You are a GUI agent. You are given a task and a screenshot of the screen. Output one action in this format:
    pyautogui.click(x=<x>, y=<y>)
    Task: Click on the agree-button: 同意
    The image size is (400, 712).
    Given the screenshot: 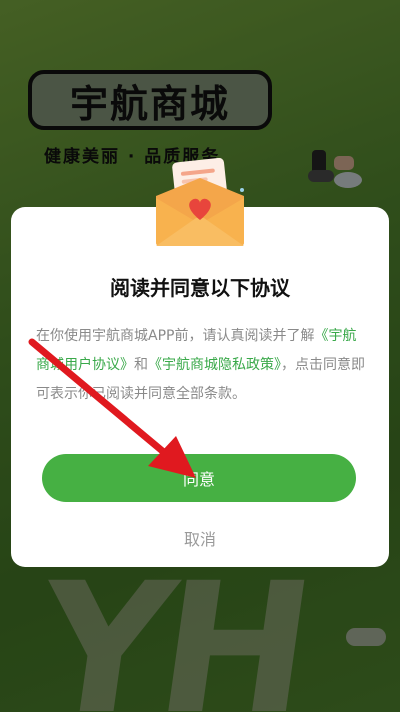 What is the action you would take?
    pyautogui.click(x=199, y=478)
    